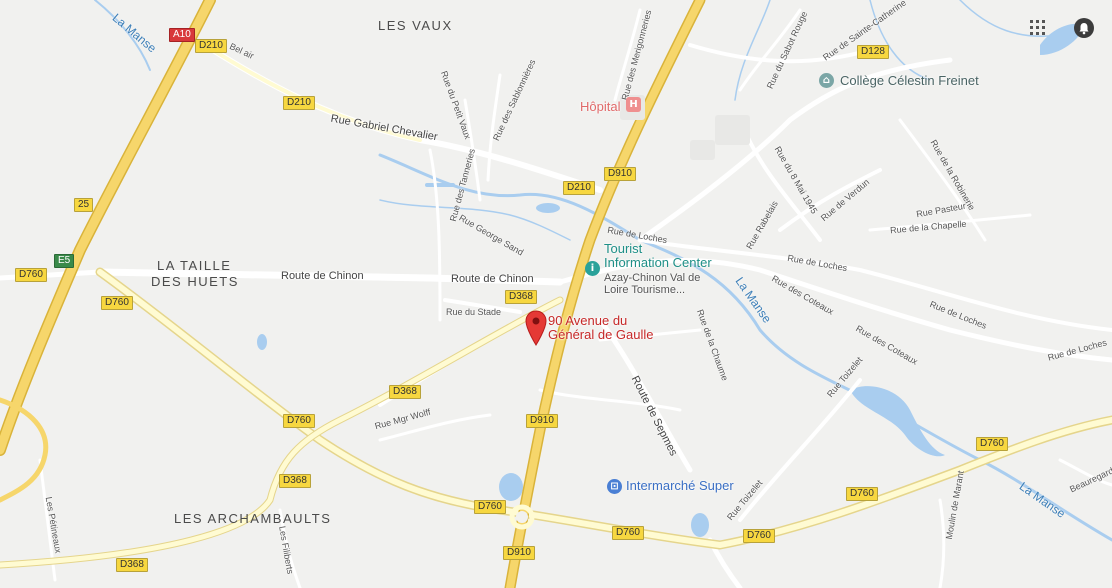 This screenshot has height=588, width=1112. Describe the element at coordinates (601, 335) in the screenshot. I see `pin-label-line2: Général de Gaulle` at that location.